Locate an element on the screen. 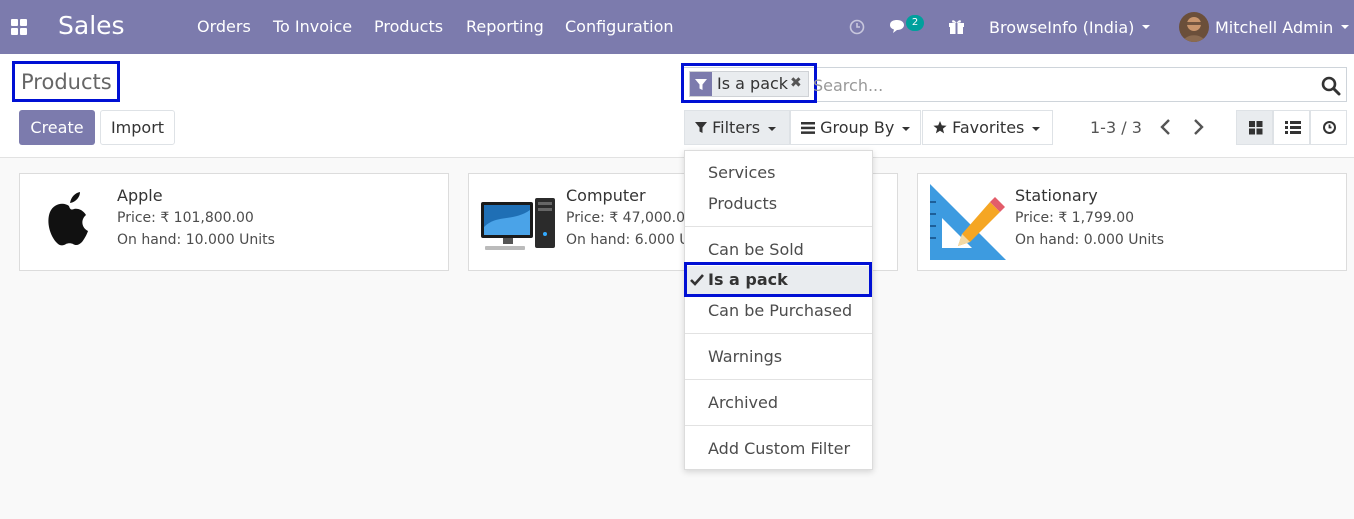 The width and height of the screenshot is (1354, 519). filters-label: Filters is located at coordinates (736, 127).